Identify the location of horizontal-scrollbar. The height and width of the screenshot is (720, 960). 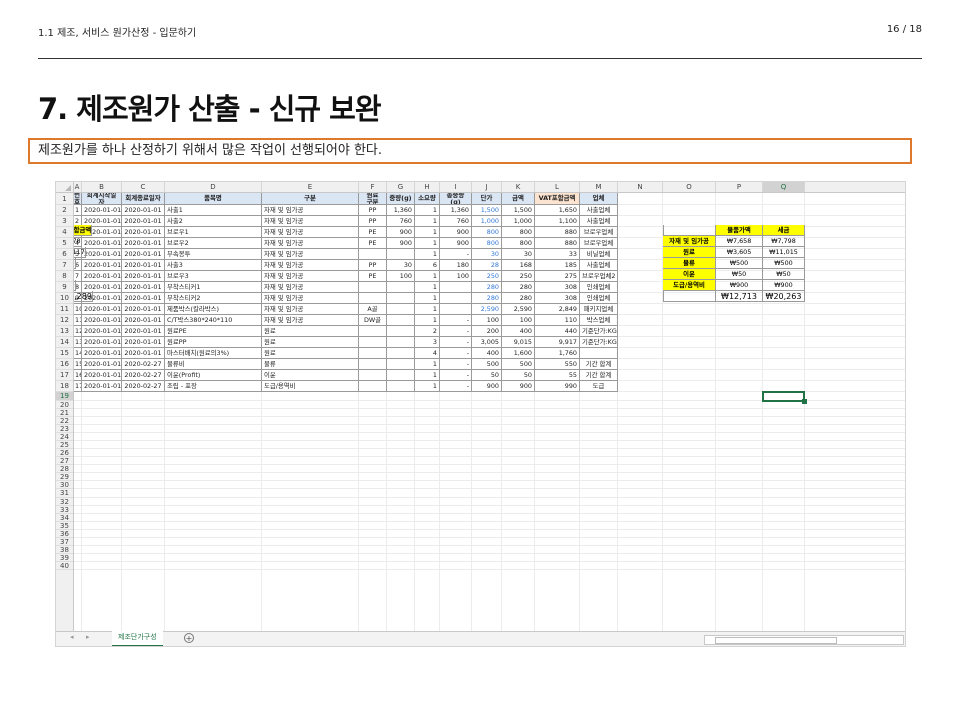
(804, 640).